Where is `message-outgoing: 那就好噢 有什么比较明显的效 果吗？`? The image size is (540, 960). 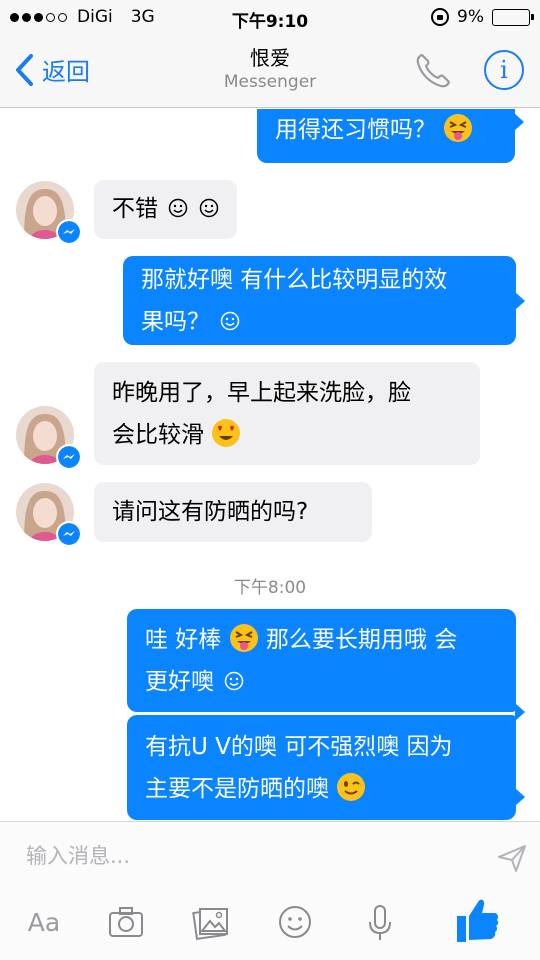
message-outgoing: 那就好噢 有什么比较明显的效 果吗？ is located at coordinates (324, 300).